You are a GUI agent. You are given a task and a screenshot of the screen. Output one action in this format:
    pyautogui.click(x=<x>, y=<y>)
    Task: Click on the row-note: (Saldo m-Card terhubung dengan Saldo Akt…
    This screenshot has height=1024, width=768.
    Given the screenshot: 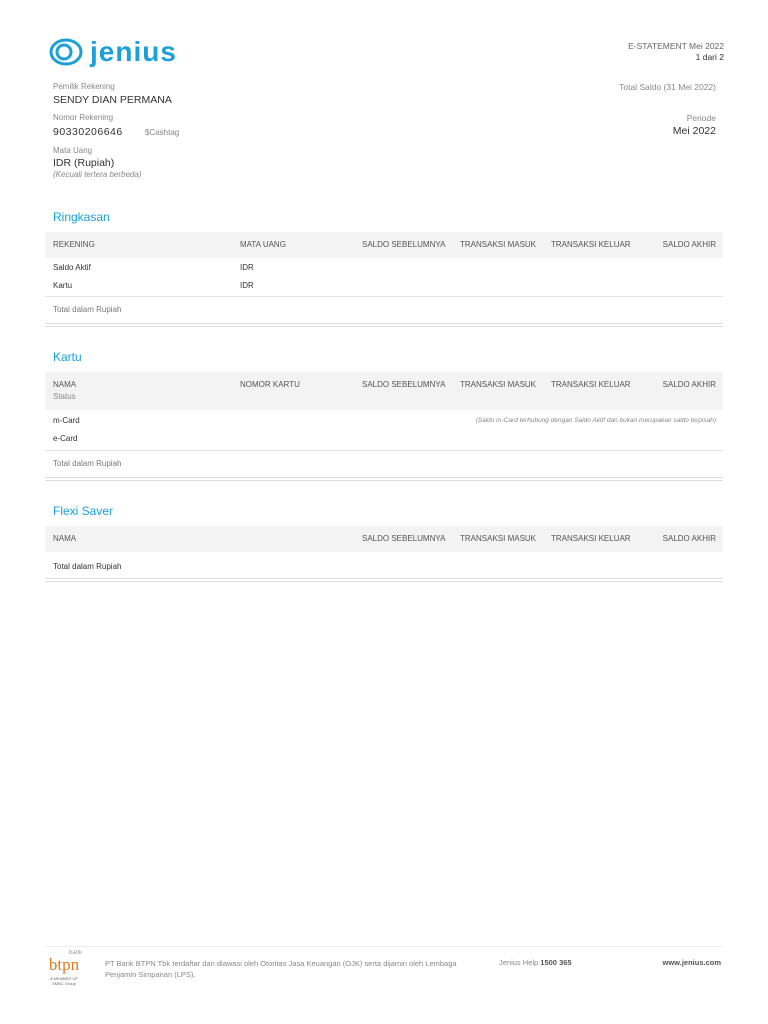 What is the action you would take?
    pyautogui.click(x=595, y=420)
    